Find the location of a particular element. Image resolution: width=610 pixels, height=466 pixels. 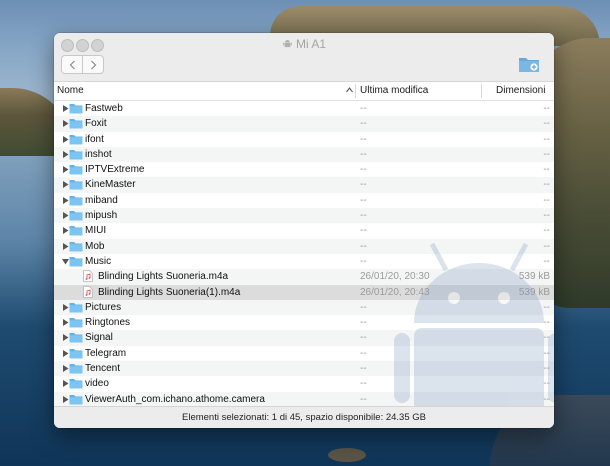

row-name: MIUI is located at coordinates (96, 231).